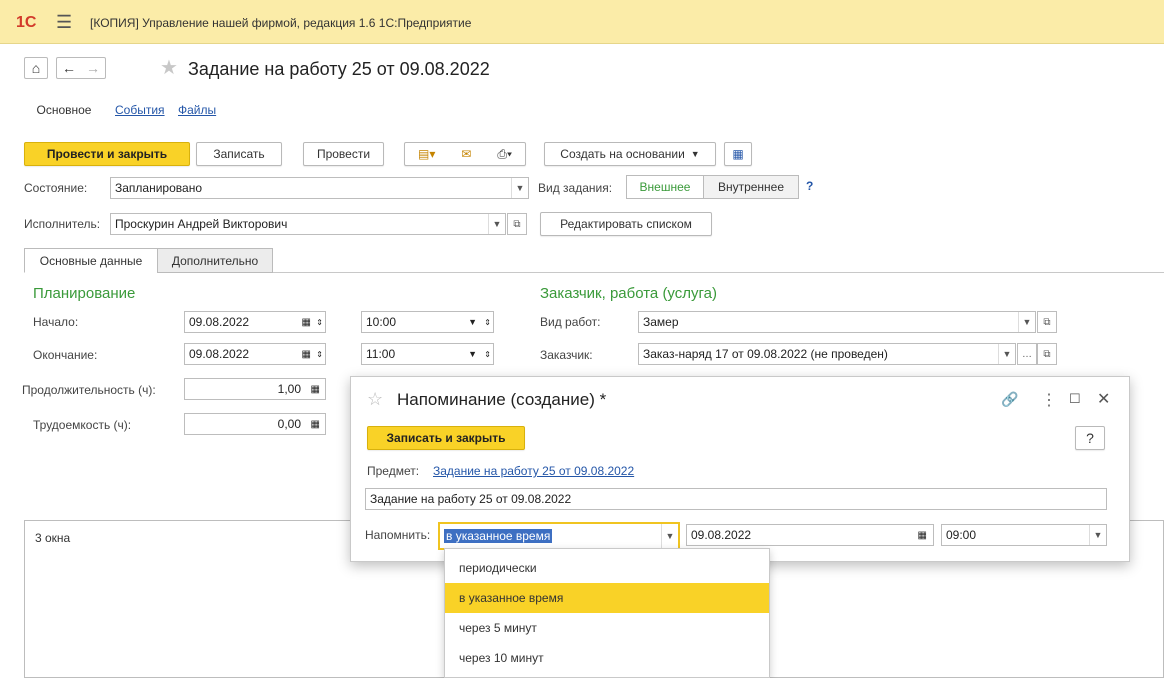  Describe the element at coordinates (607, 568) in the screenshot. I see `dropdown-option: периодически` at that location.